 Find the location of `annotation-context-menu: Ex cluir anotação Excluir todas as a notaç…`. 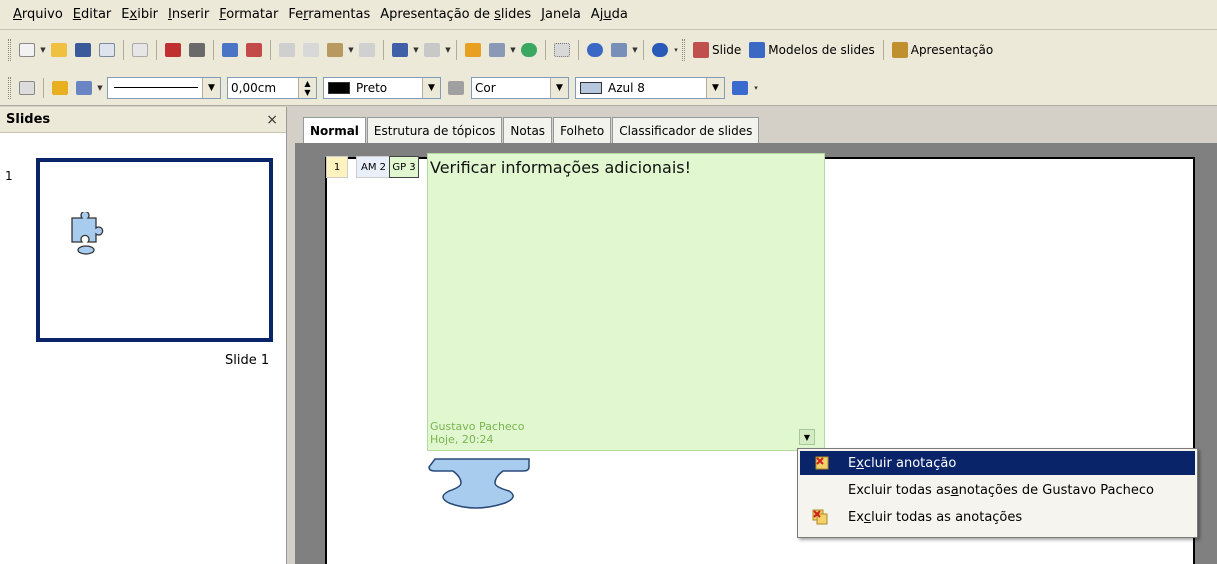

annotation-context-menu: Ex cluir anotação Excluir todas as a notaç… is located at coordinates (997, 493).